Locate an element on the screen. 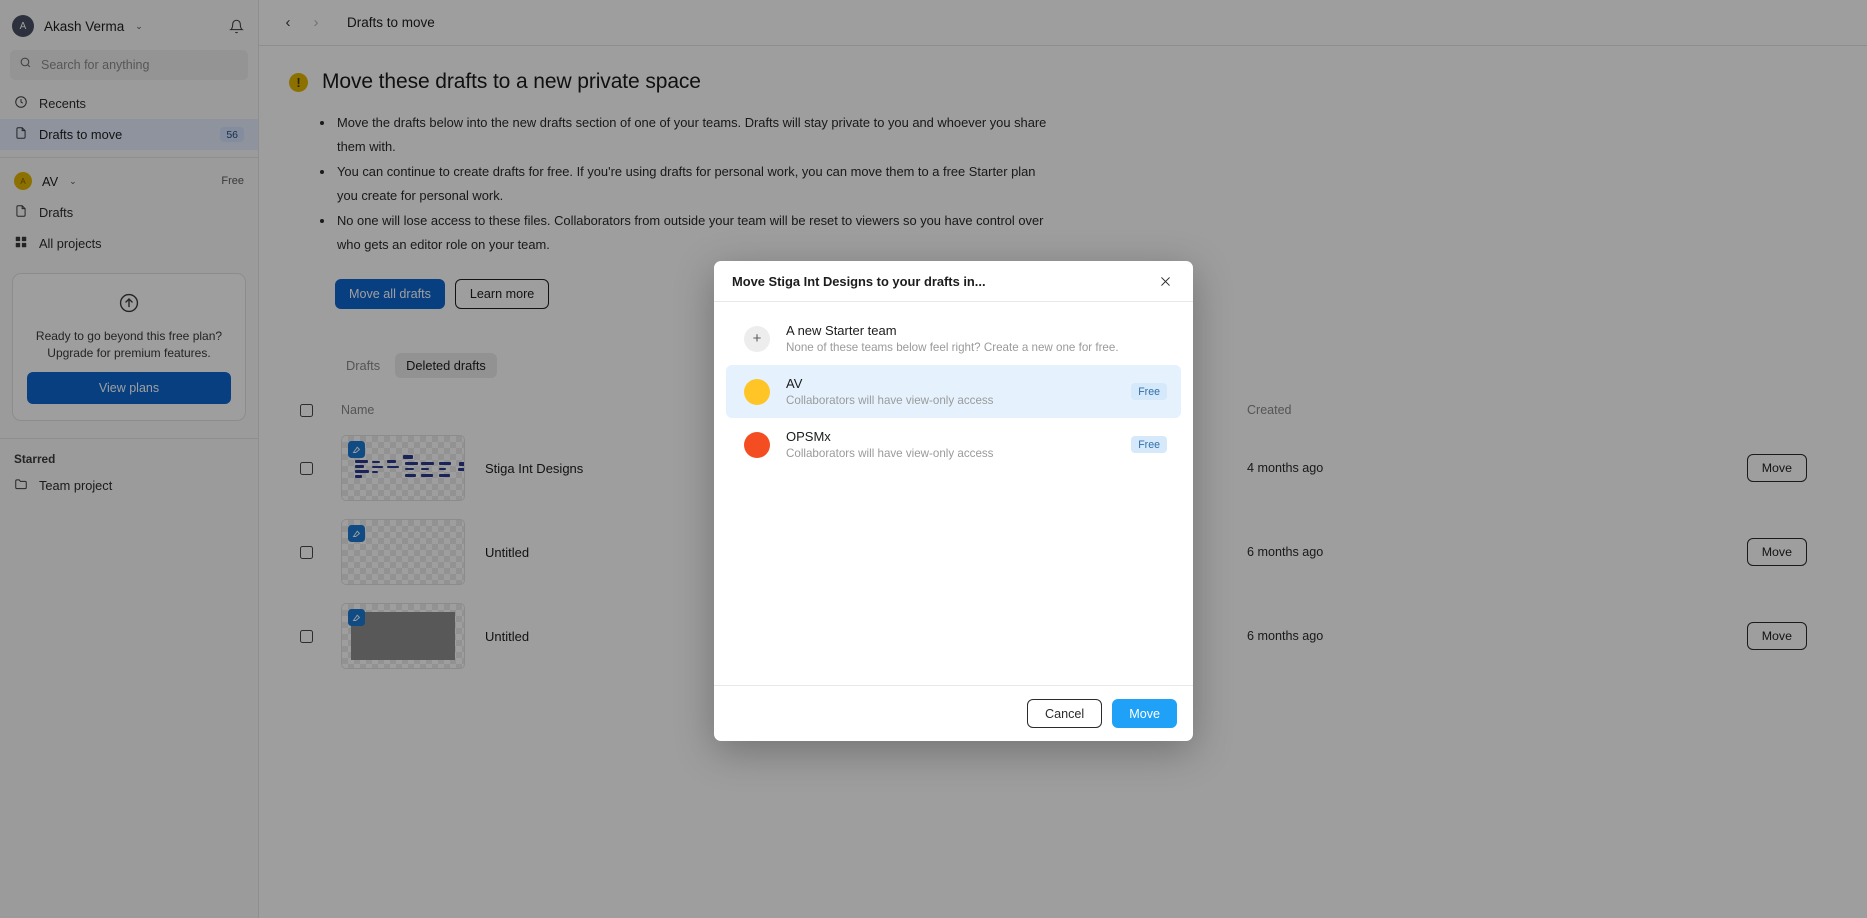 The image size is (1867, 918). move-button: Move is located at coordinates (1144, 713).